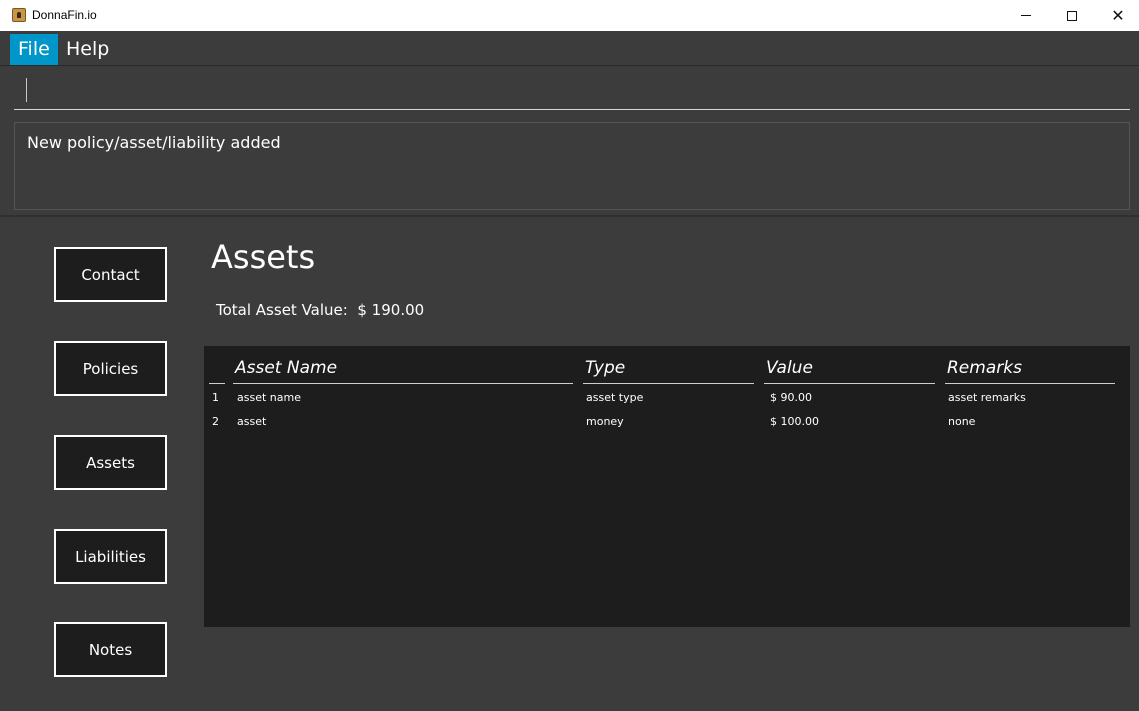 Image resolution: width=1139 pixels, height=711 pixels. Describe the element at coordinates (572, 166) in the screenshot. I see `result-display: New policy/asset/liability added` at that location.